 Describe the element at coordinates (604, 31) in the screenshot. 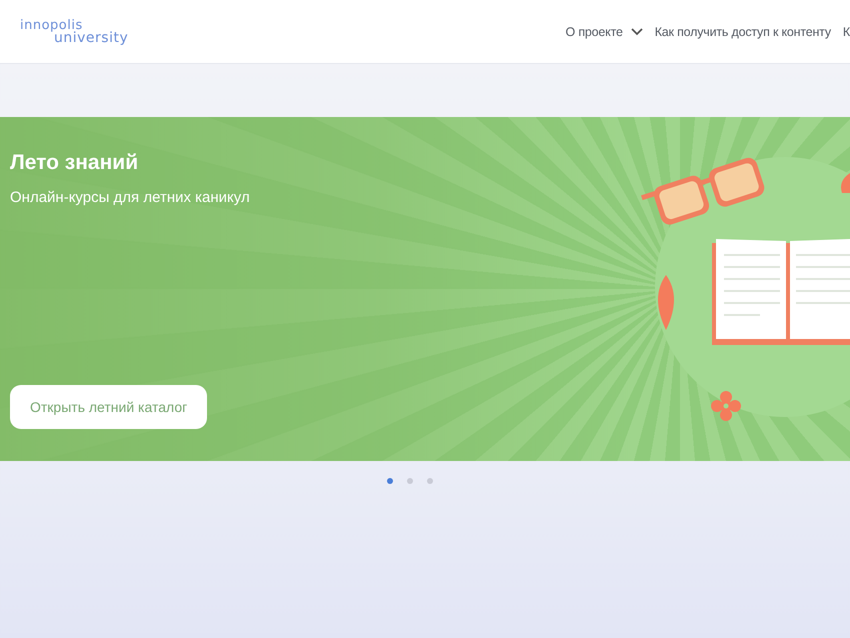

I see `nav-link: О проекте` at that location.